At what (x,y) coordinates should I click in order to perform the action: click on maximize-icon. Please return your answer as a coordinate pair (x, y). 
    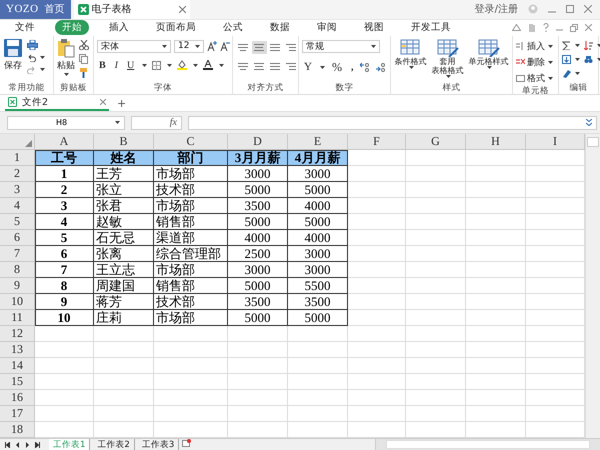
    Looking at the image, I should click on (570, 9).